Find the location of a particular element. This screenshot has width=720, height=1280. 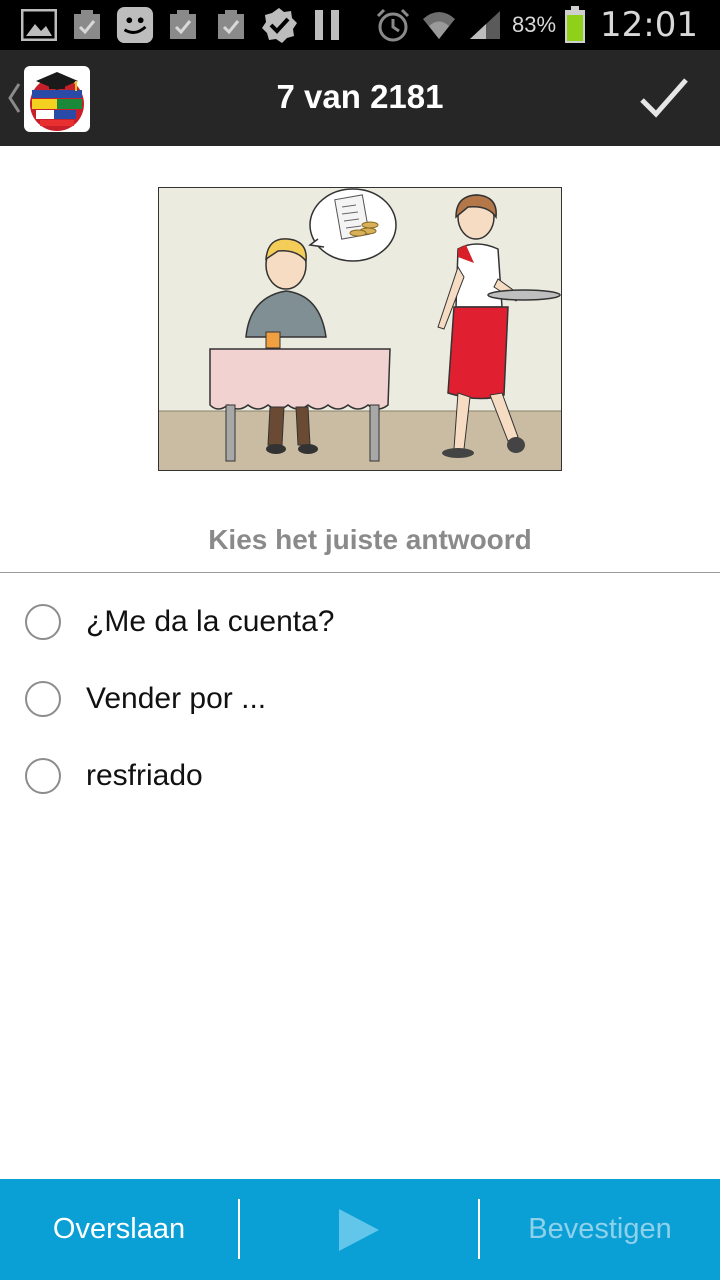

status-bar: 83% 12:01 is located at coordinates (360, 25).